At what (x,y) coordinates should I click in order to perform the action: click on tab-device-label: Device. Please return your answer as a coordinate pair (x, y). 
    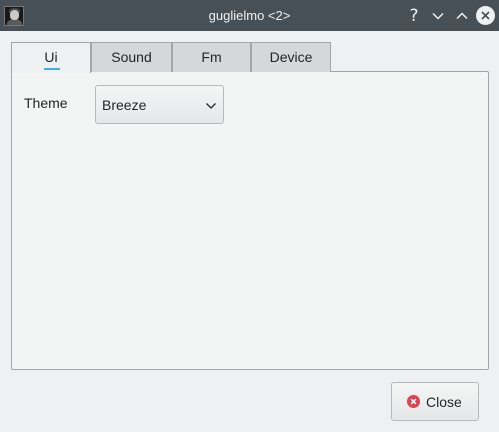
    Looking at the image, I should click on (291, 57).